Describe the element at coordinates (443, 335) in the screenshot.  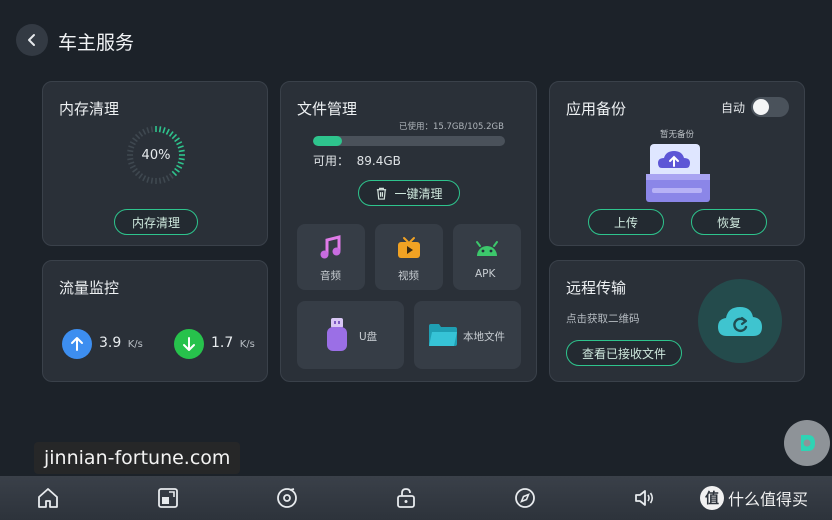
I see `folder-icon` at that location.